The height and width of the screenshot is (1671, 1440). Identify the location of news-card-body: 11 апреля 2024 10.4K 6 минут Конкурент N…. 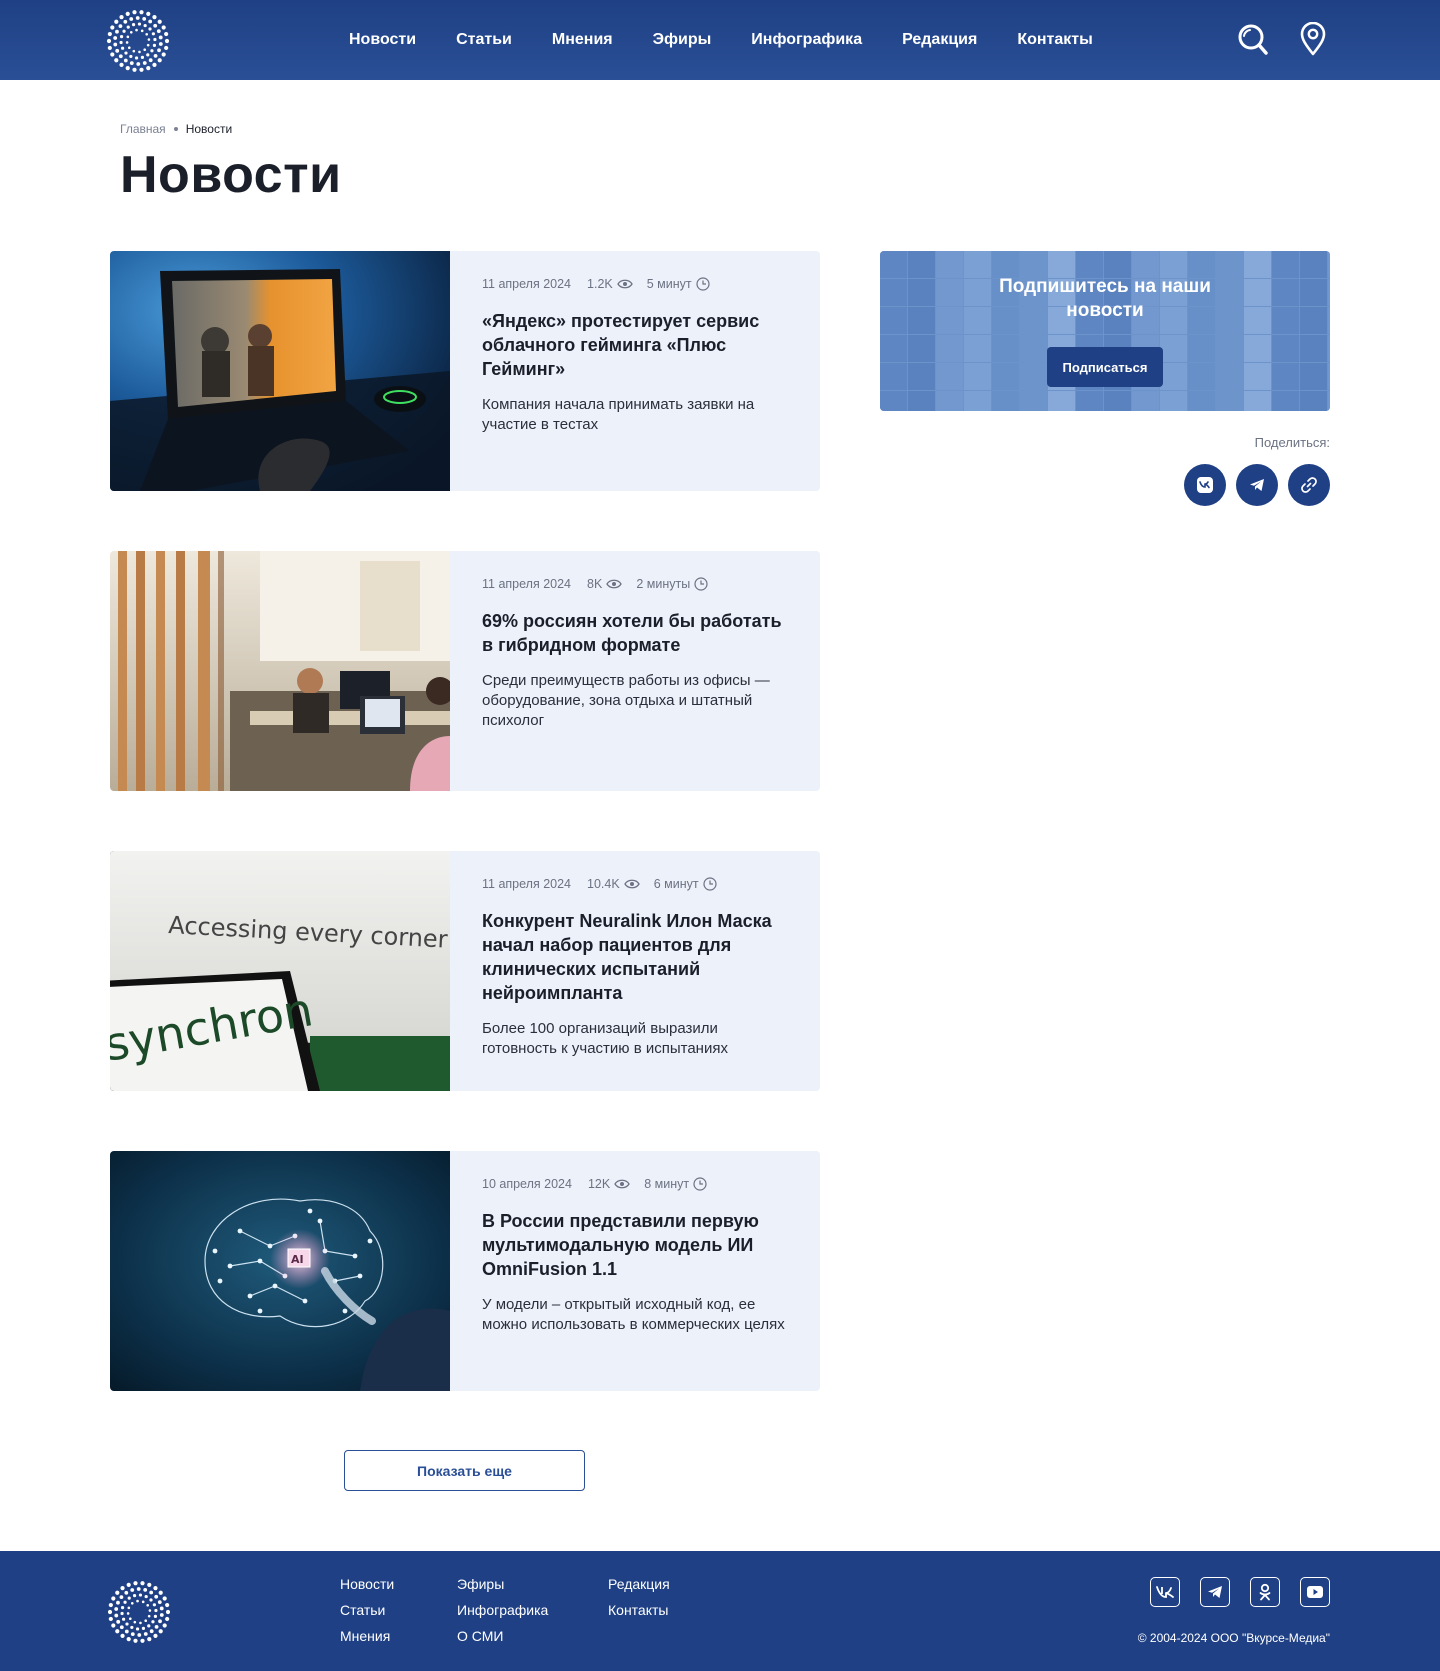
(635, 971).